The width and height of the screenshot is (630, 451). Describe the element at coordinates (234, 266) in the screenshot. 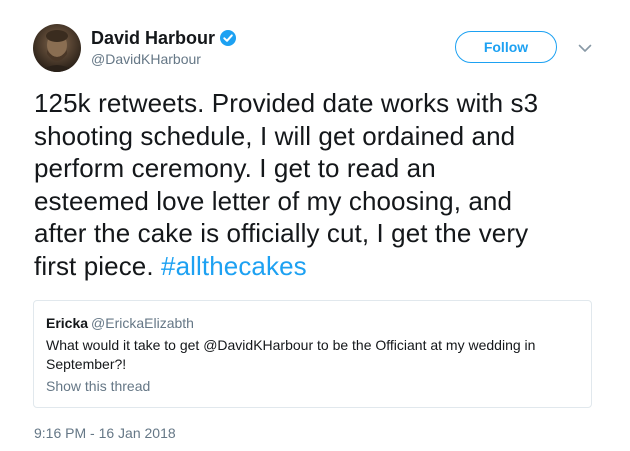

I see `hashtag-link: #allthecakes` at that location.